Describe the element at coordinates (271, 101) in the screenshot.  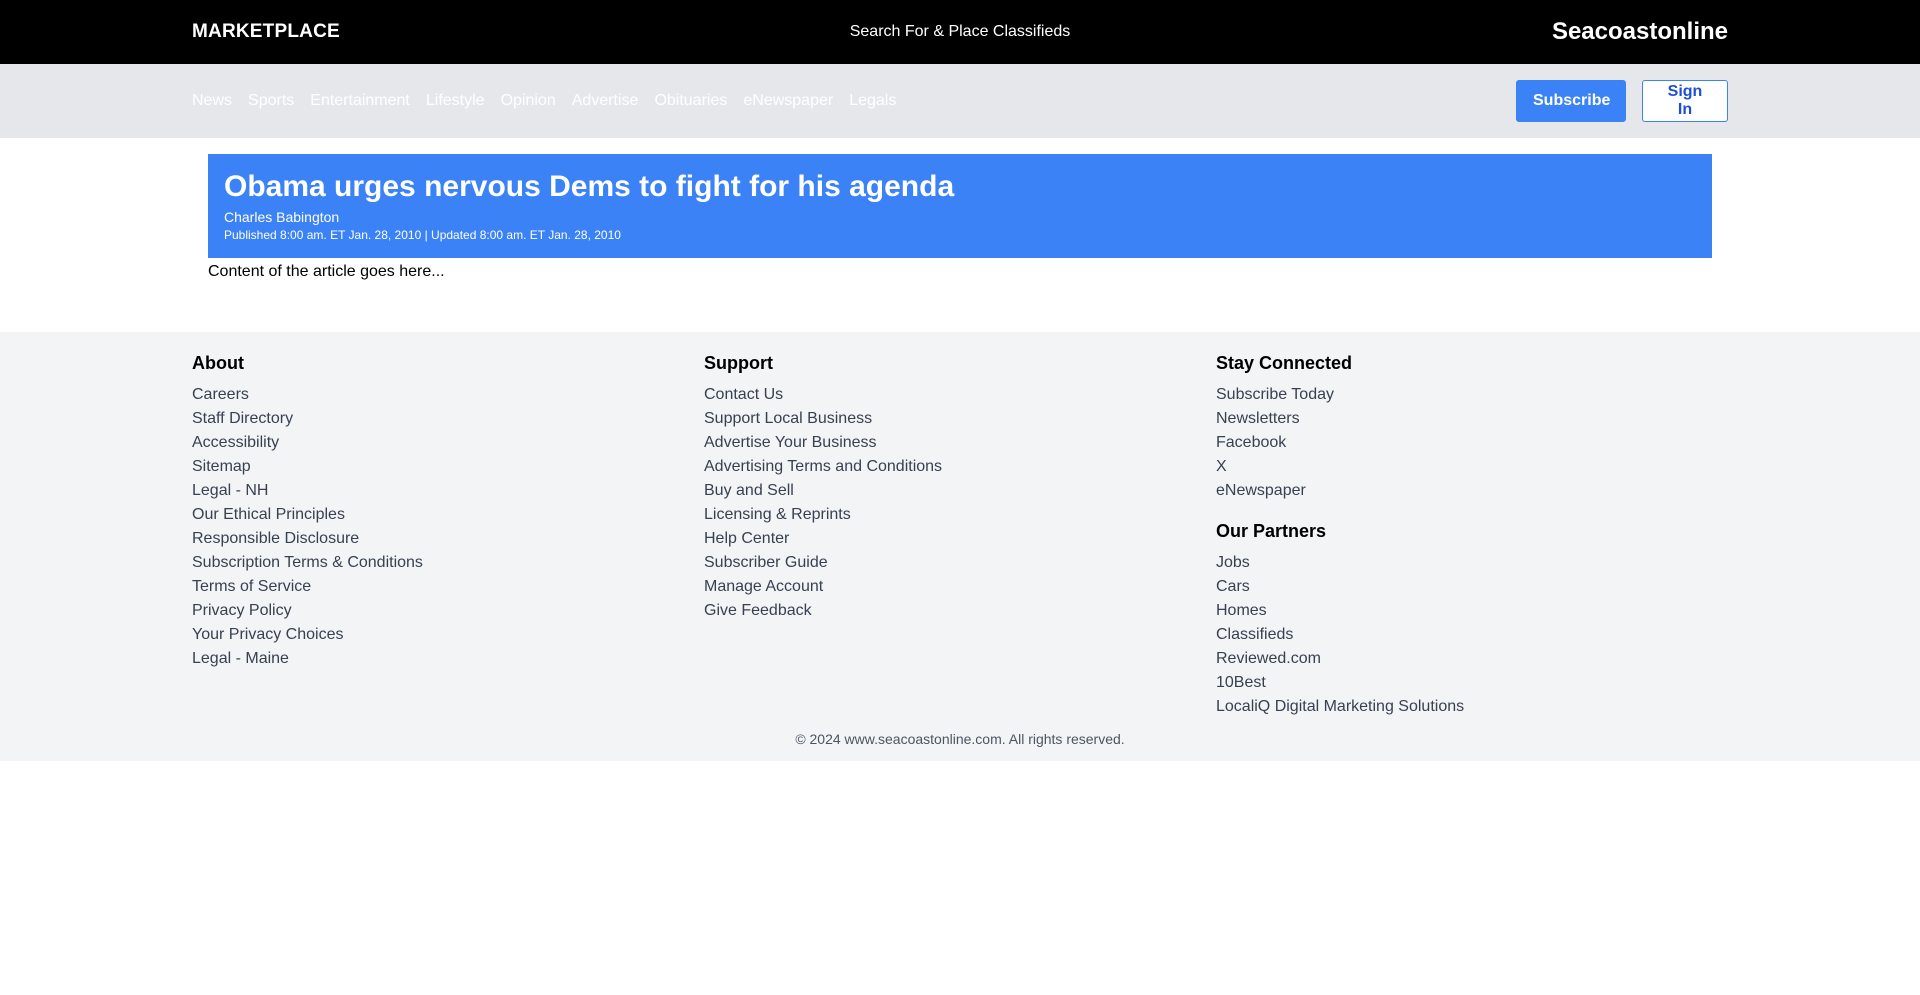
I see `nav-sports: Sports` at that location.